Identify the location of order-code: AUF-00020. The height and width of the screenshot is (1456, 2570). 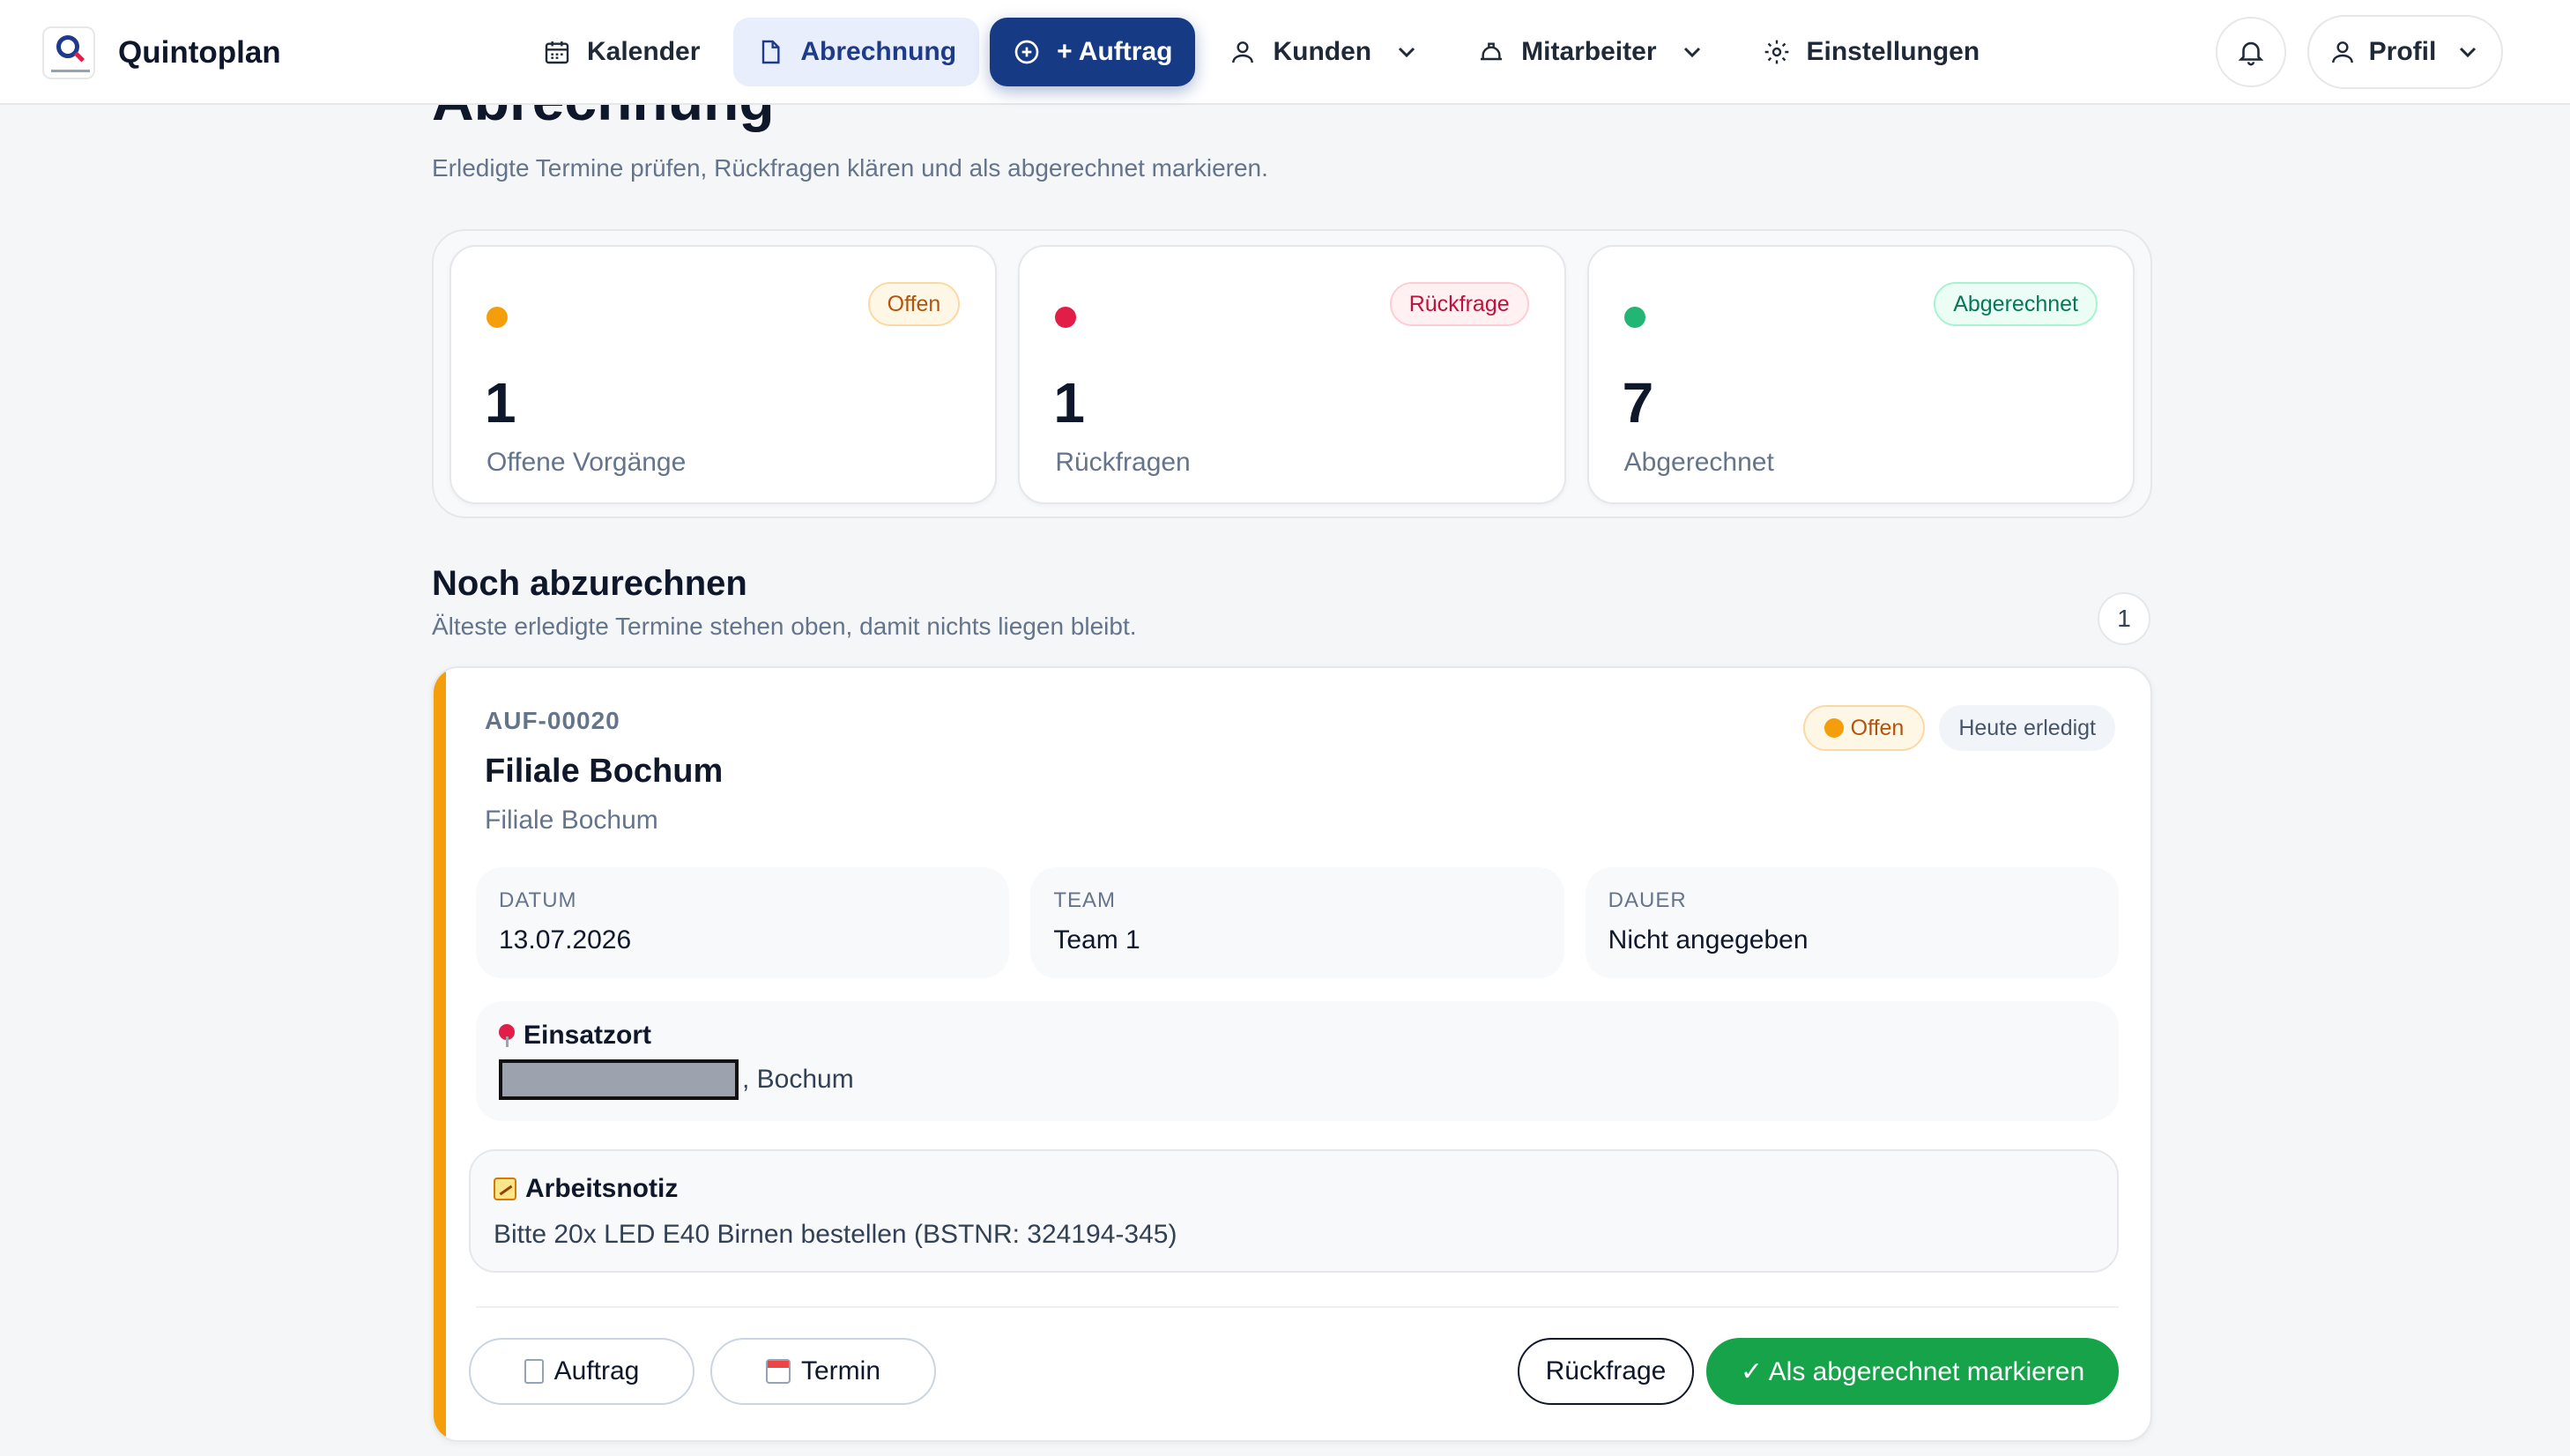
(552, 720).